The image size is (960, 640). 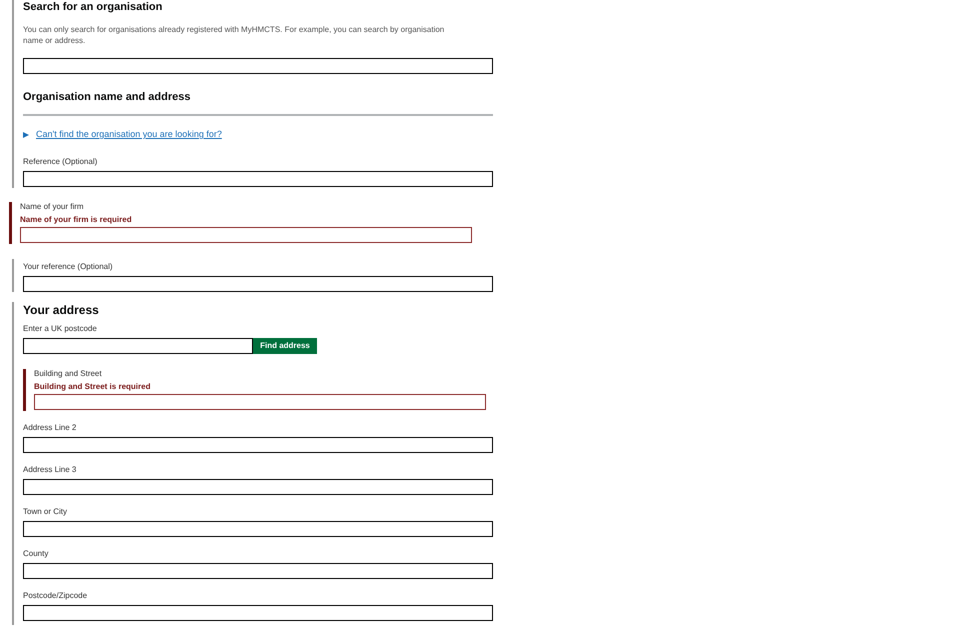 What do you see at coordinates (52, 207) in the screenshot?
I see `field-label: Name of your firm` at bounding box center [52, 207].